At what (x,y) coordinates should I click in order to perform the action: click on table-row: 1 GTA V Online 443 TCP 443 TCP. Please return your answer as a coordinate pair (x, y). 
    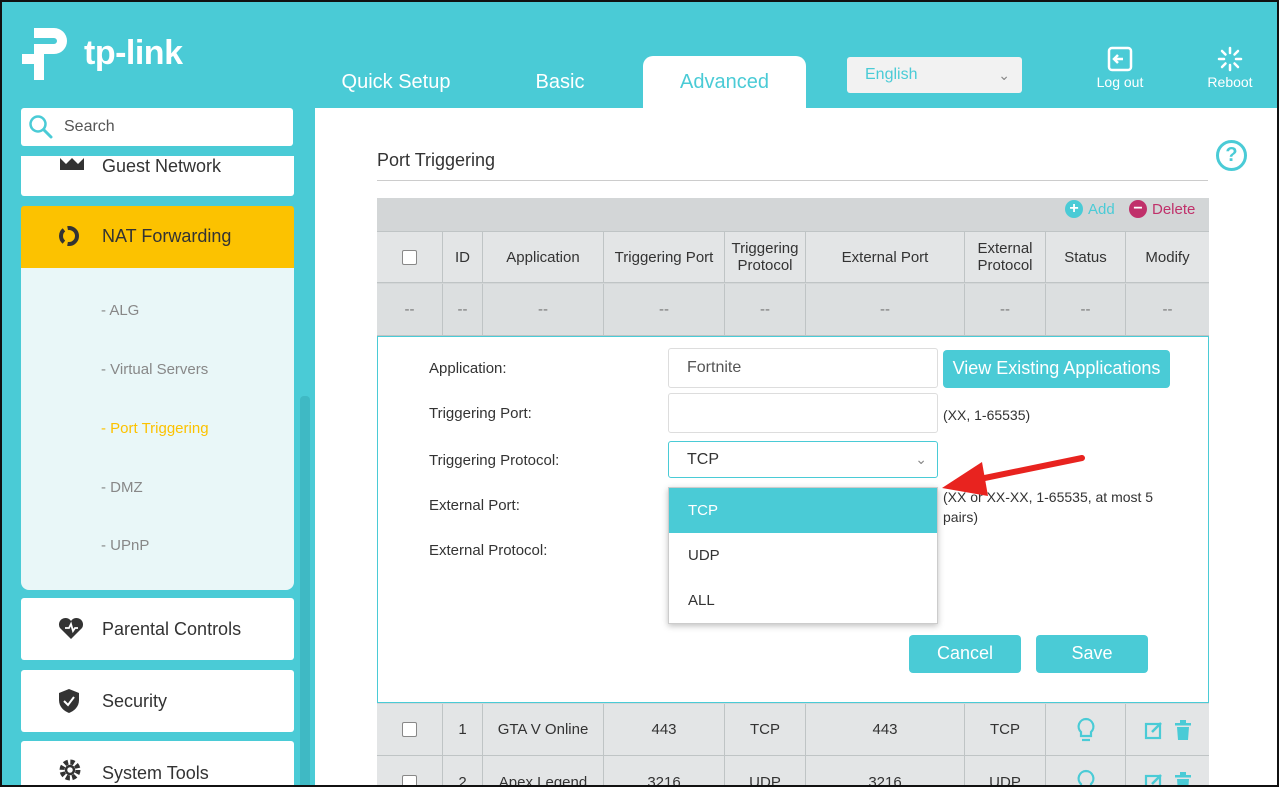
    Looking at the image, I should click on (793, 730).